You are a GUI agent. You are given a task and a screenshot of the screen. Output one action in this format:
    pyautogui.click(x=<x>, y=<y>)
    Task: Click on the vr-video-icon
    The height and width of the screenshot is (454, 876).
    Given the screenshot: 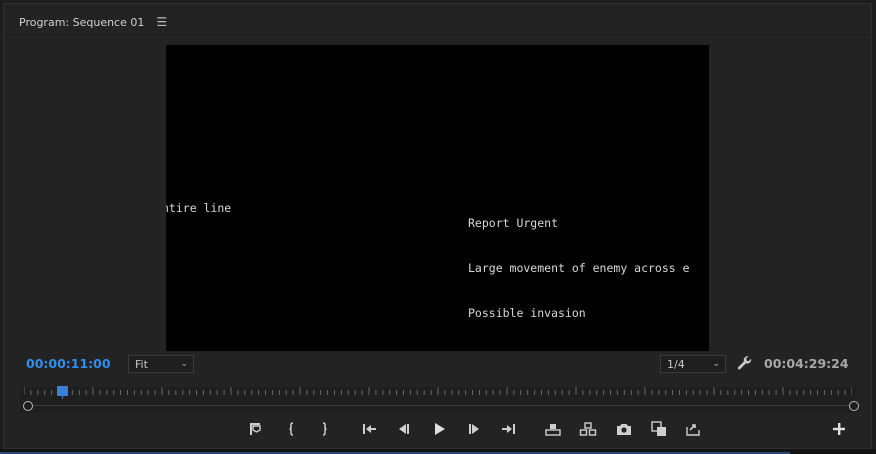 What is the action you would take?
    pyautogui.click(x=693, y=429)
    